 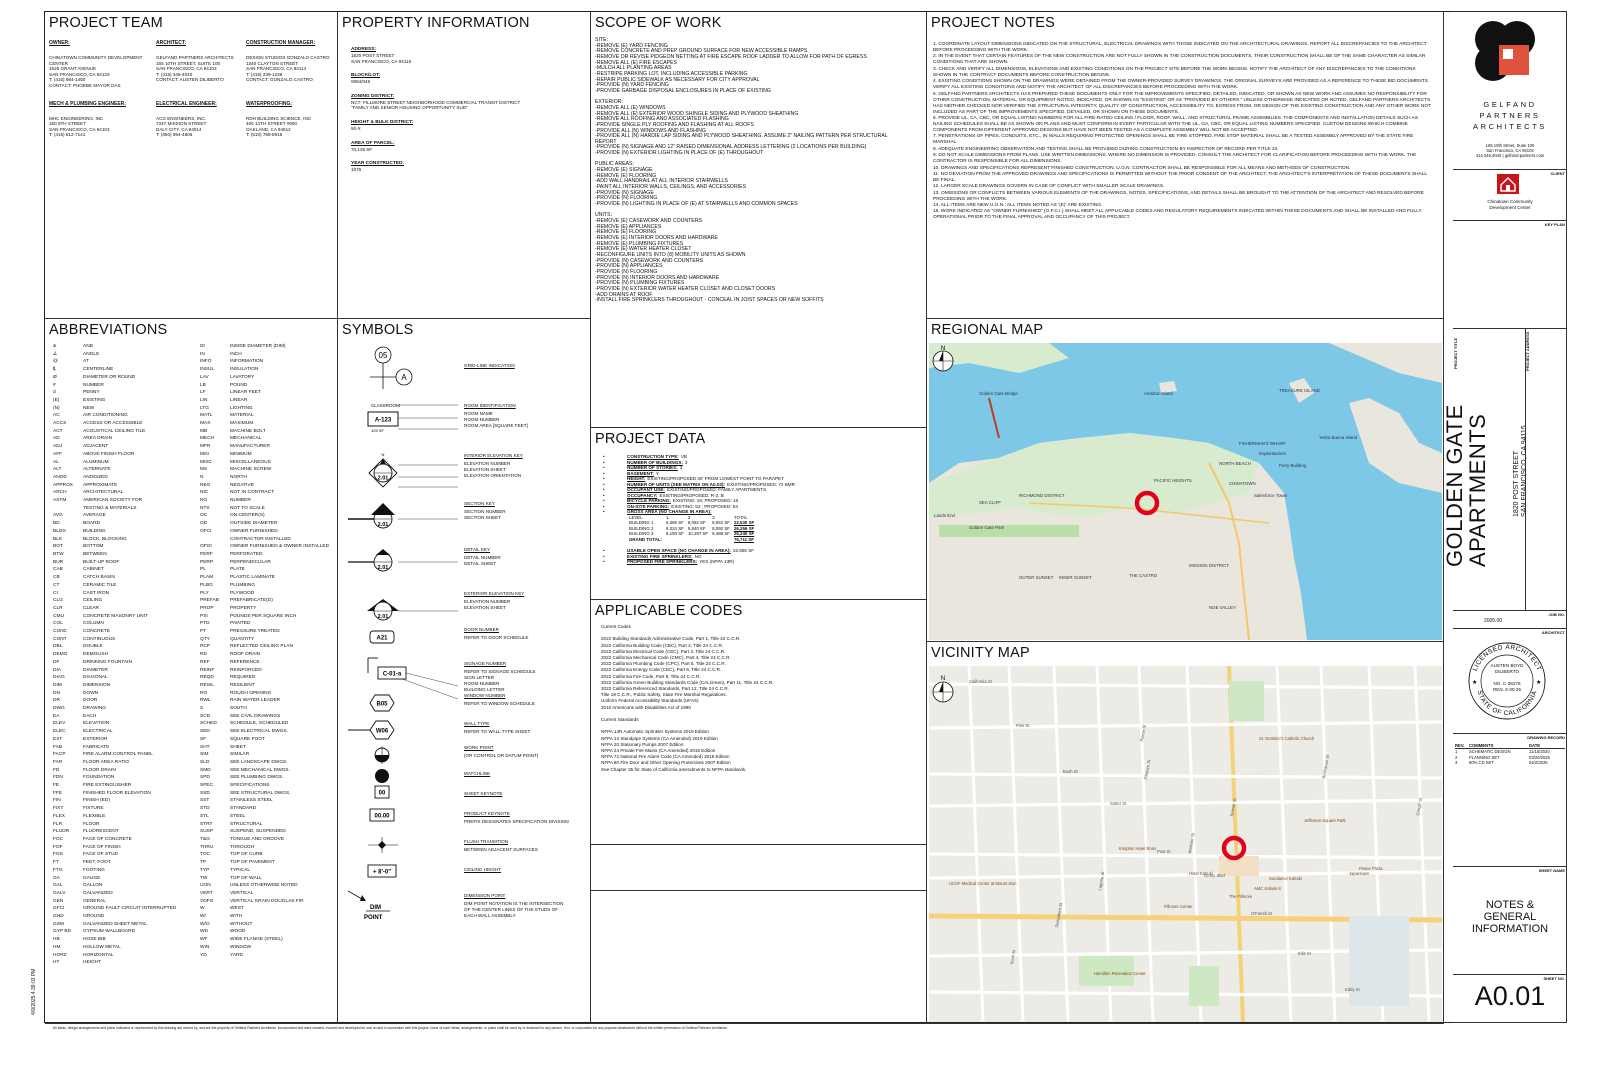 I want to click on abbreviation-row: GSM GALVANIZED SHEET METAL, so click(x=114, y=925).